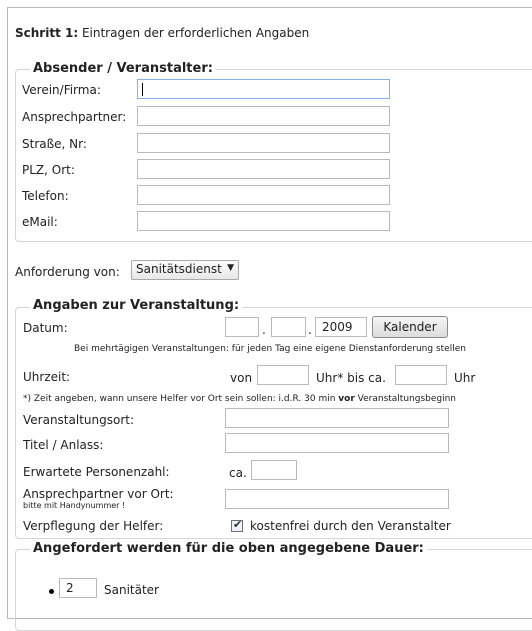 The width and height of the screenshot is (532, 631). What do you see at coordinates (341, 327) in the screenshot?
I see `date-year-input: 2009` at bounding box center [341, 327].